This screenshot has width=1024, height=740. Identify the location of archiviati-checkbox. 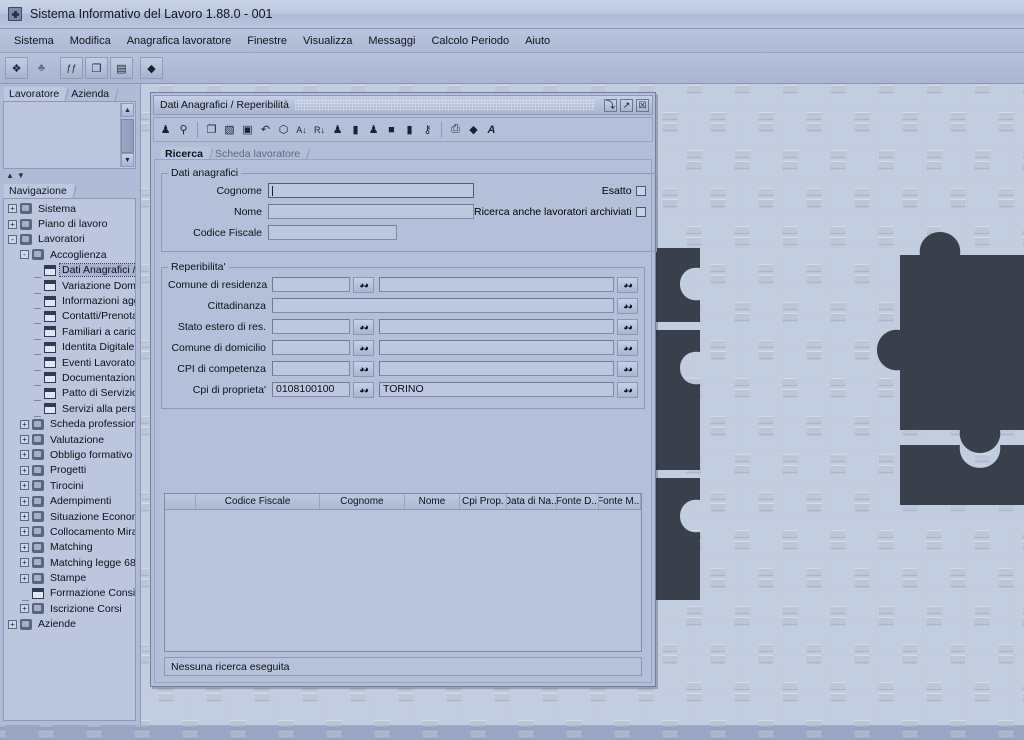
(640, 211).